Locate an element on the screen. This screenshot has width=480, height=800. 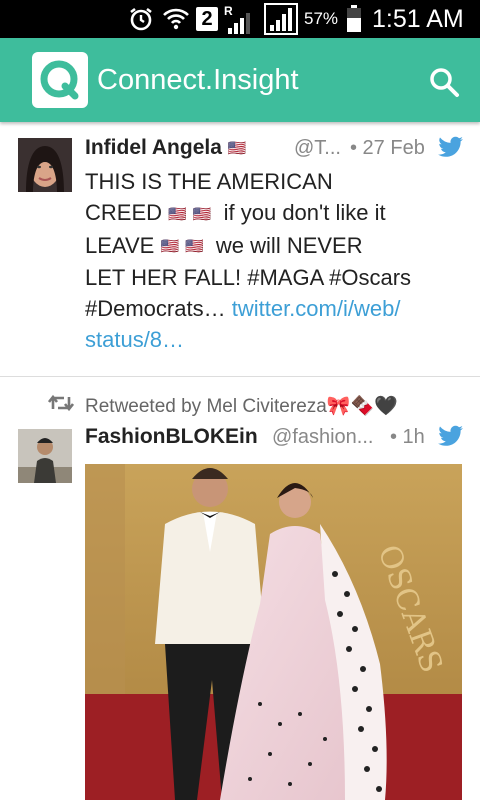
author-name: Infidel Angela 🇺🇸 is located at coordinates (168, 148).